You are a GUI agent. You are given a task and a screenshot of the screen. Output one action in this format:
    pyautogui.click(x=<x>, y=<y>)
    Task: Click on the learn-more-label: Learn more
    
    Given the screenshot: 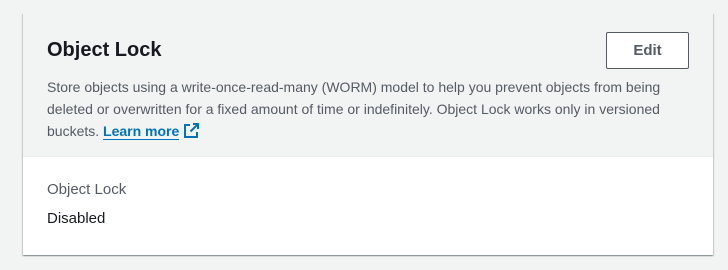 What is the action you would take?
    pyautogui.click(x=141, y=131)
    